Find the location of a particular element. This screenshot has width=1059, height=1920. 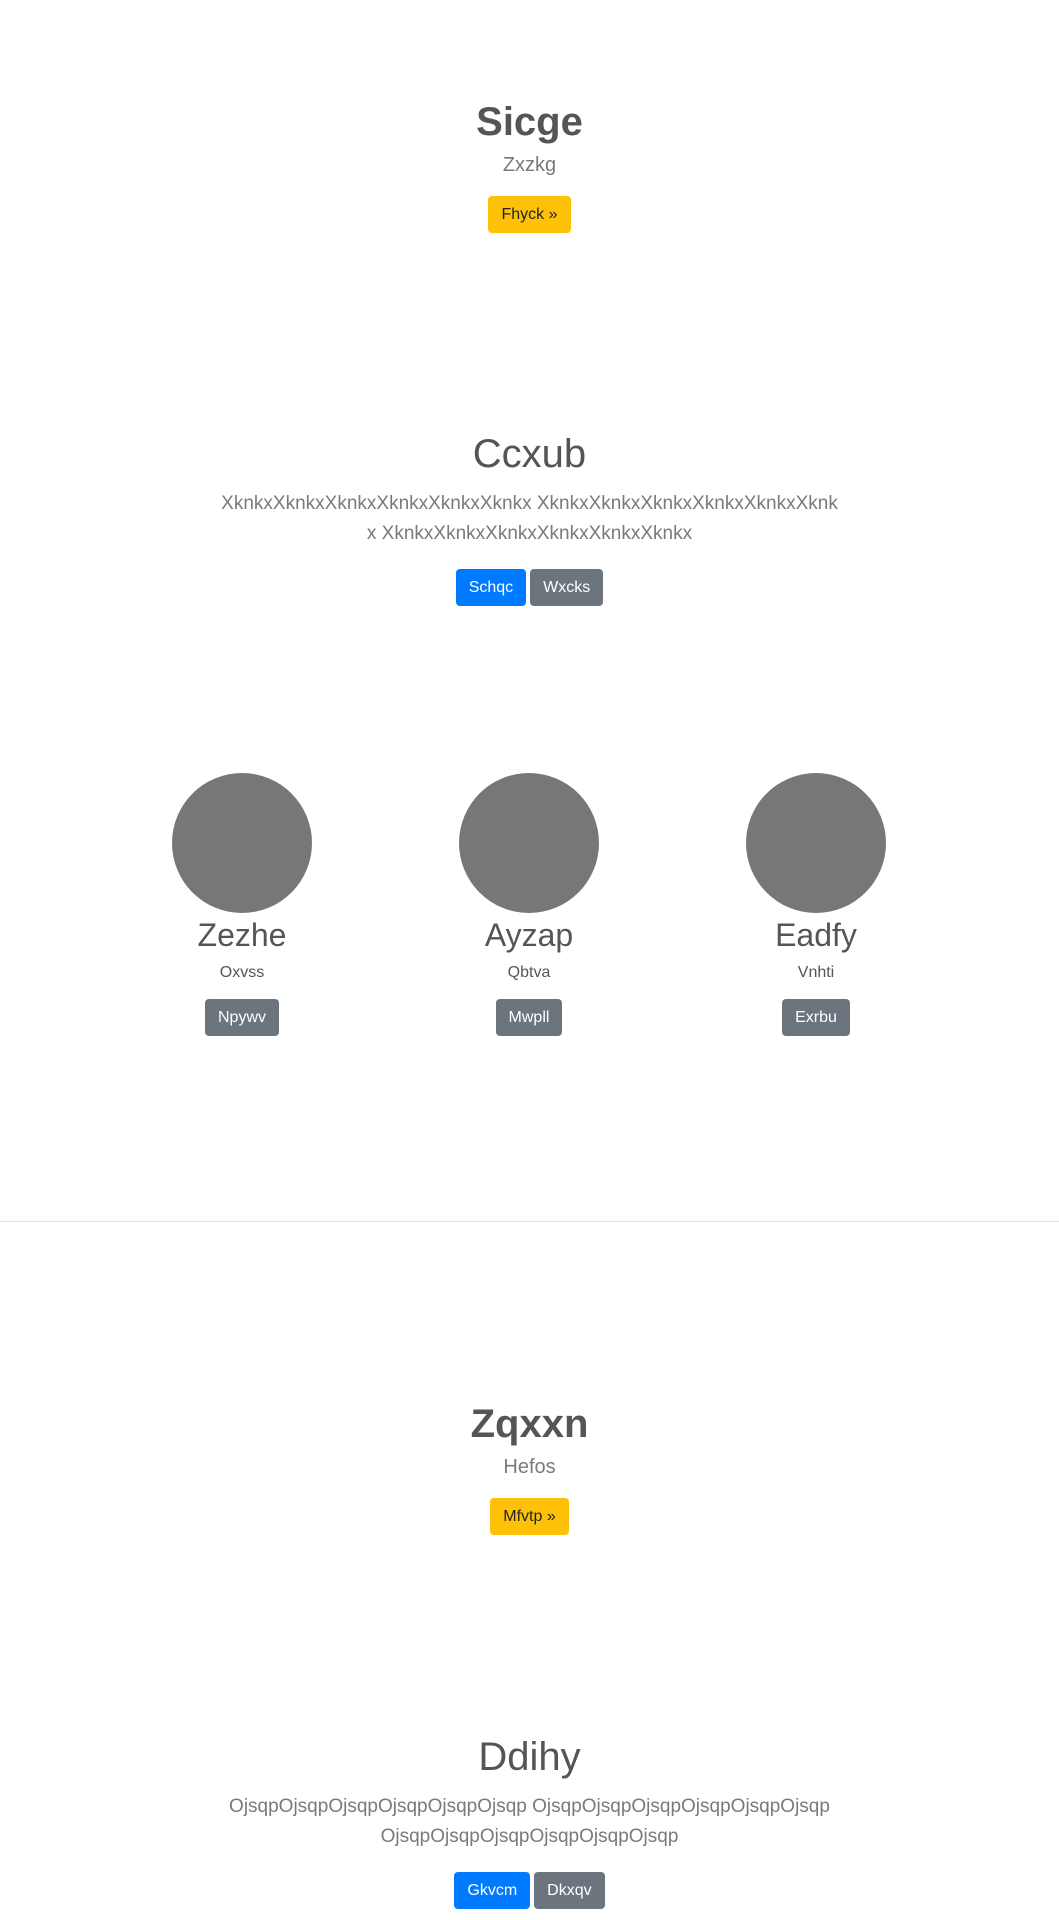

lead-button-group: Gkvcm Dkxqv is located at coordinates (529, 1890).